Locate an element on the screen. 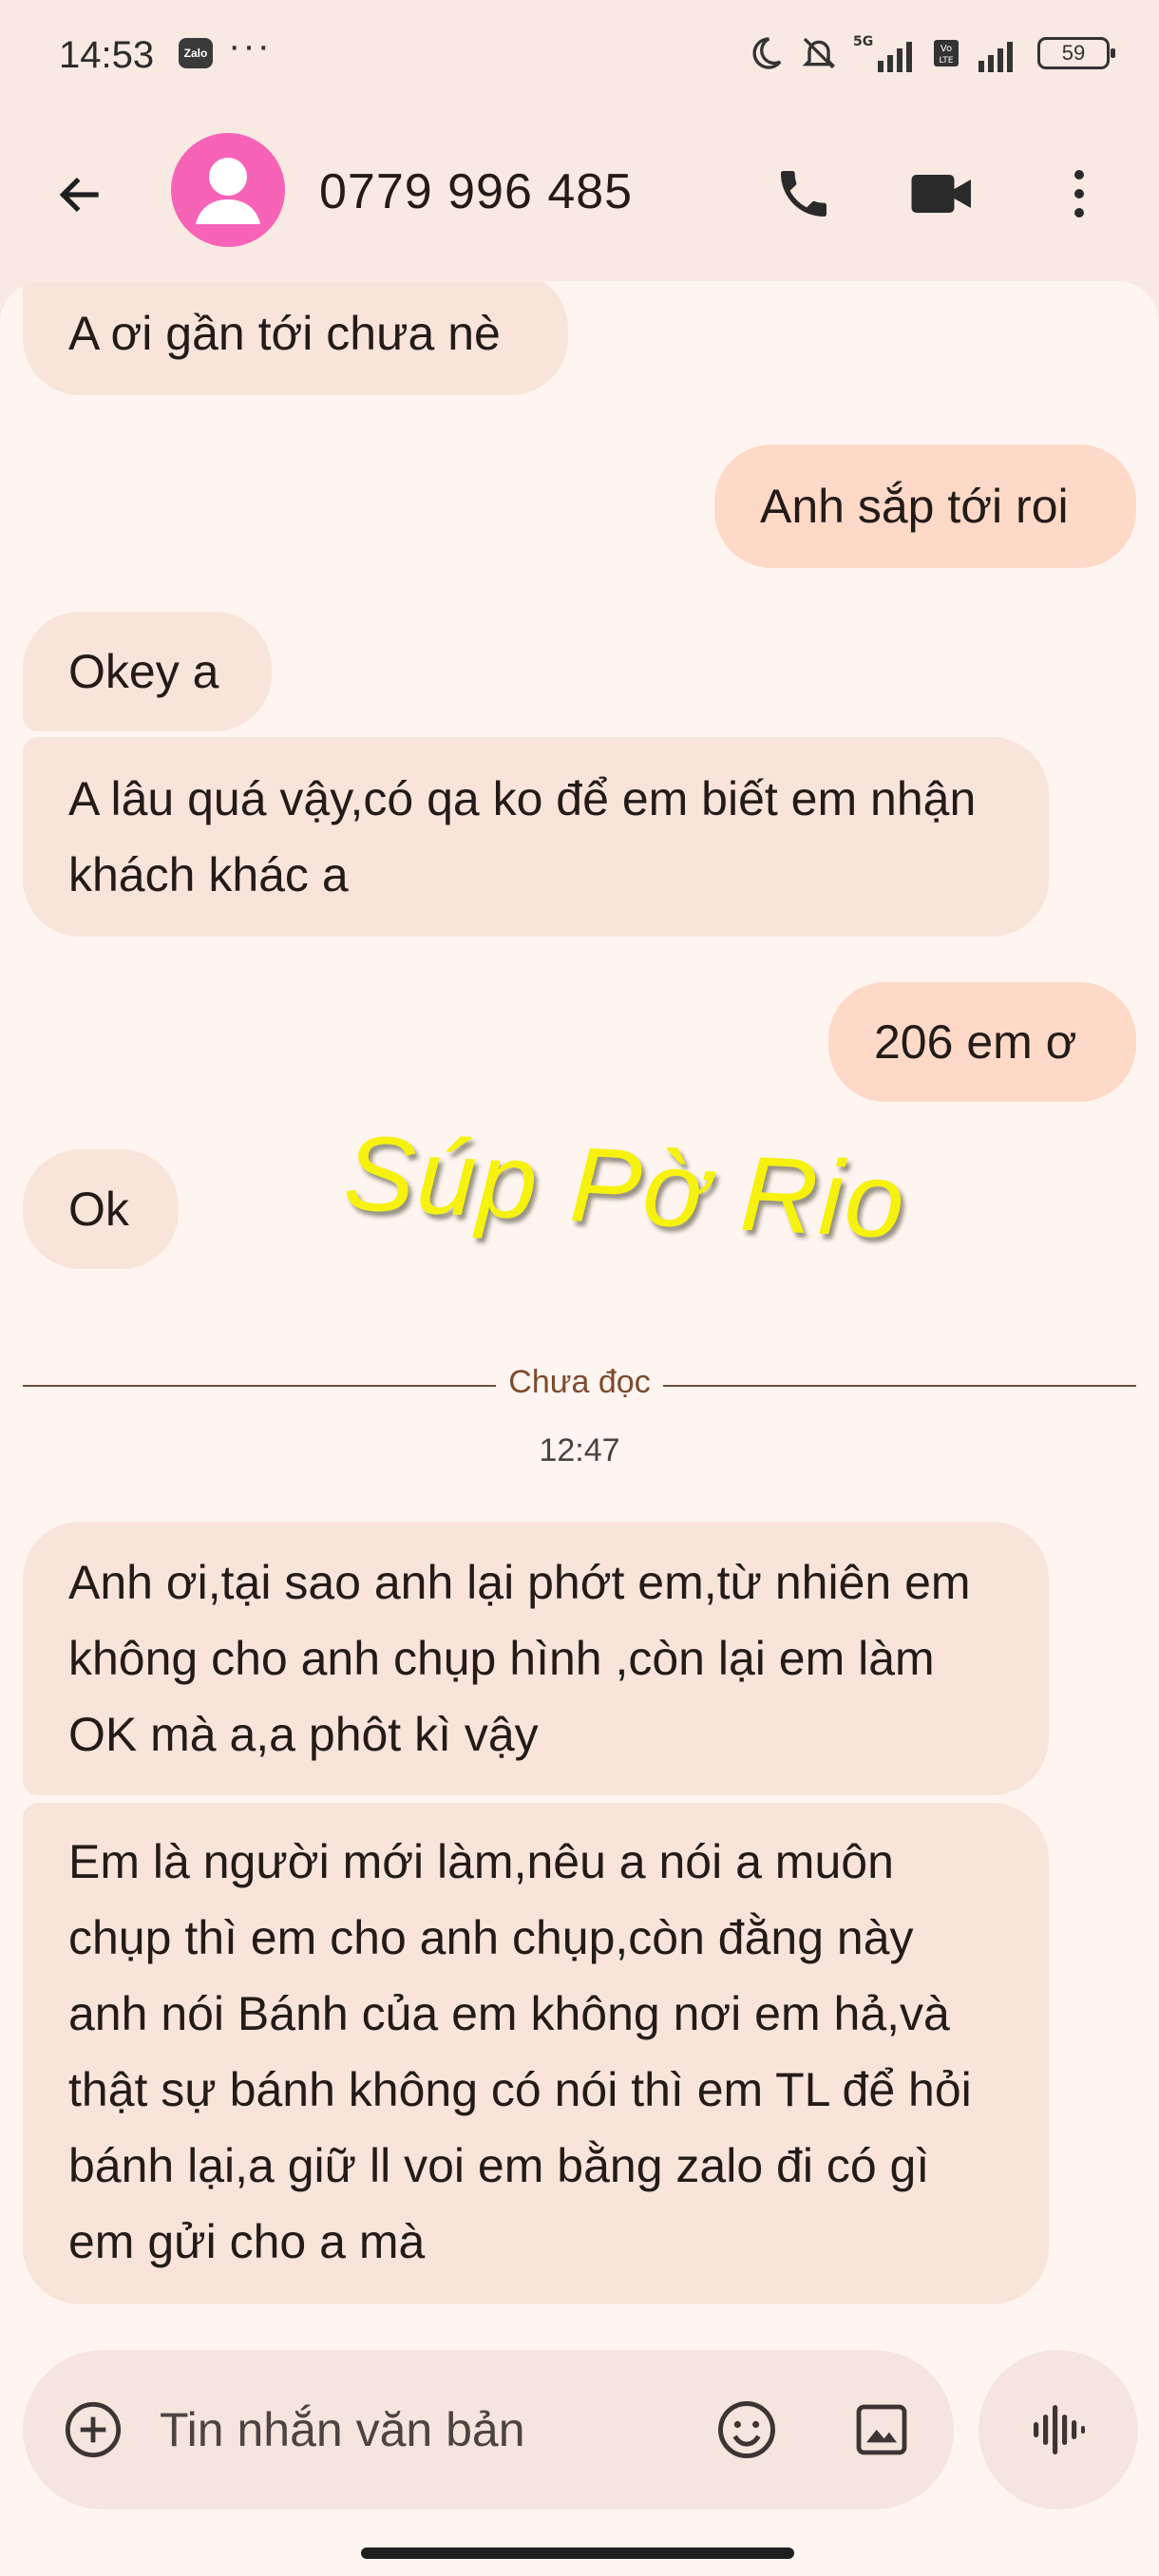 The width and height of the screenshot is (1159, 2576). message-composer is located at coordinates (488, 2430).